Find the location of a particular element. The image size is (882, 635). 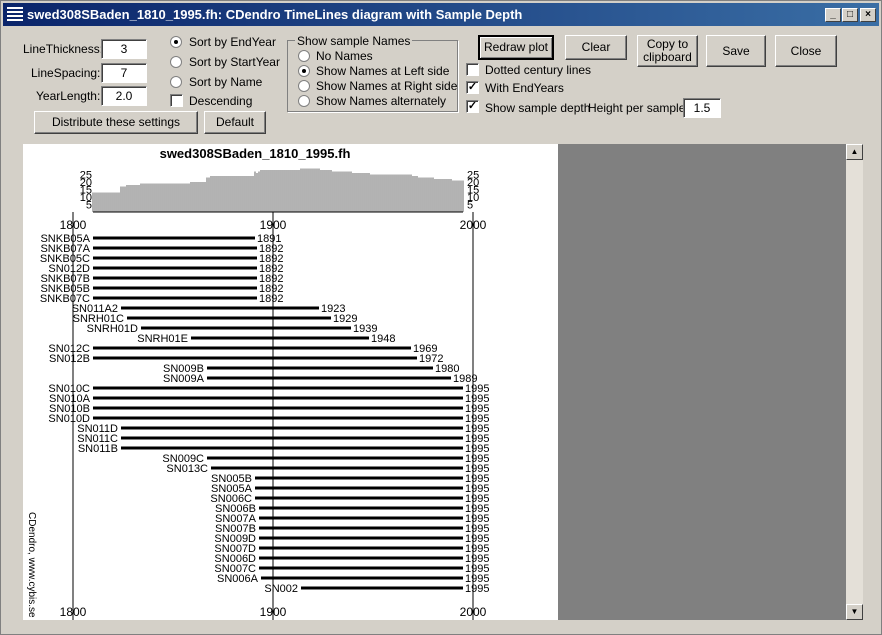

line-thickness-input: 3 is located at coordinates (124, 49).